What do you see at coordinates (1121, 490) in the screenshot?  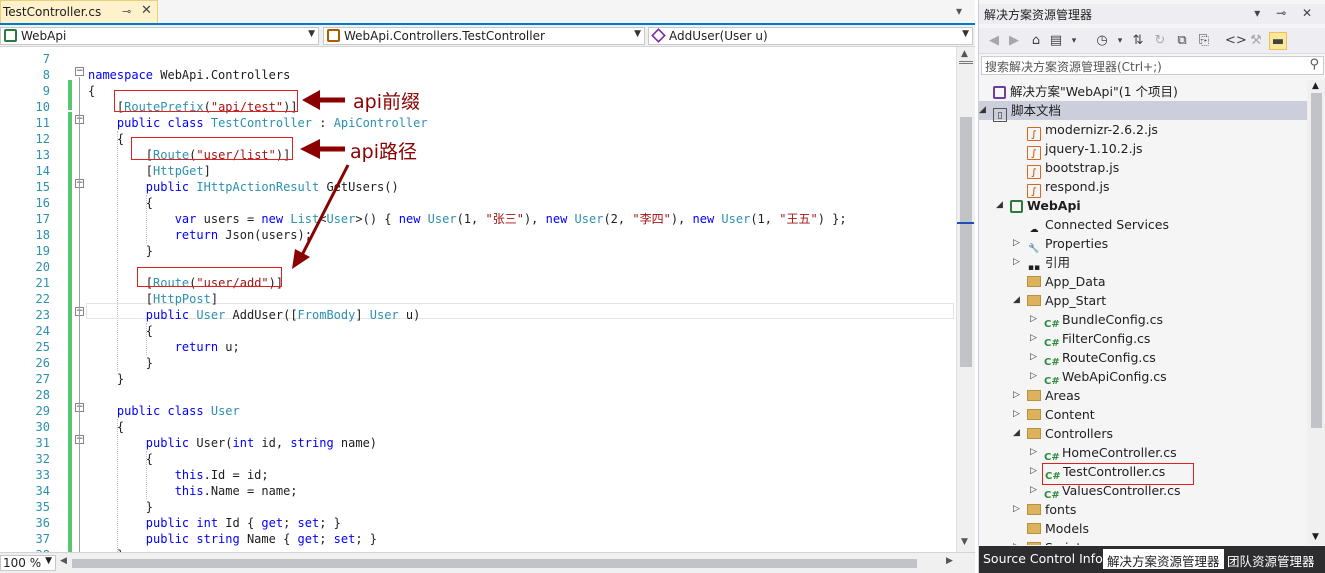 I see `tree-node-label: ValuesController.cs` at bounding box center [1121, 490].